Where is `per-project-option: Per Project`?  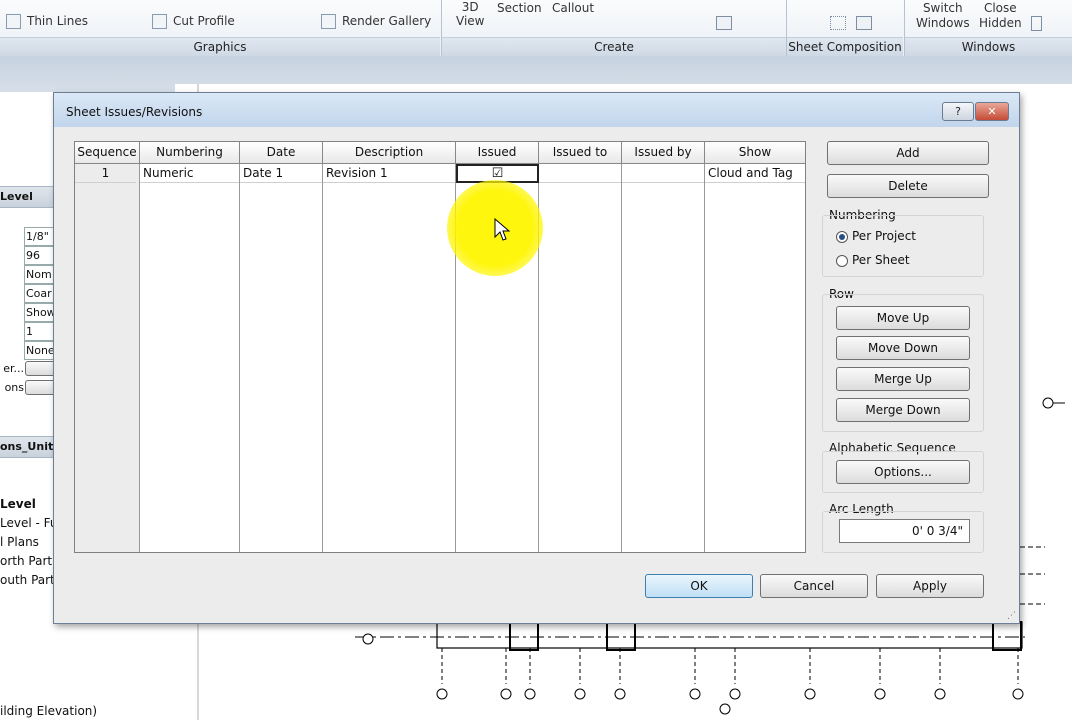 per-project-option: Per Project is located at coordinates (876, 236).